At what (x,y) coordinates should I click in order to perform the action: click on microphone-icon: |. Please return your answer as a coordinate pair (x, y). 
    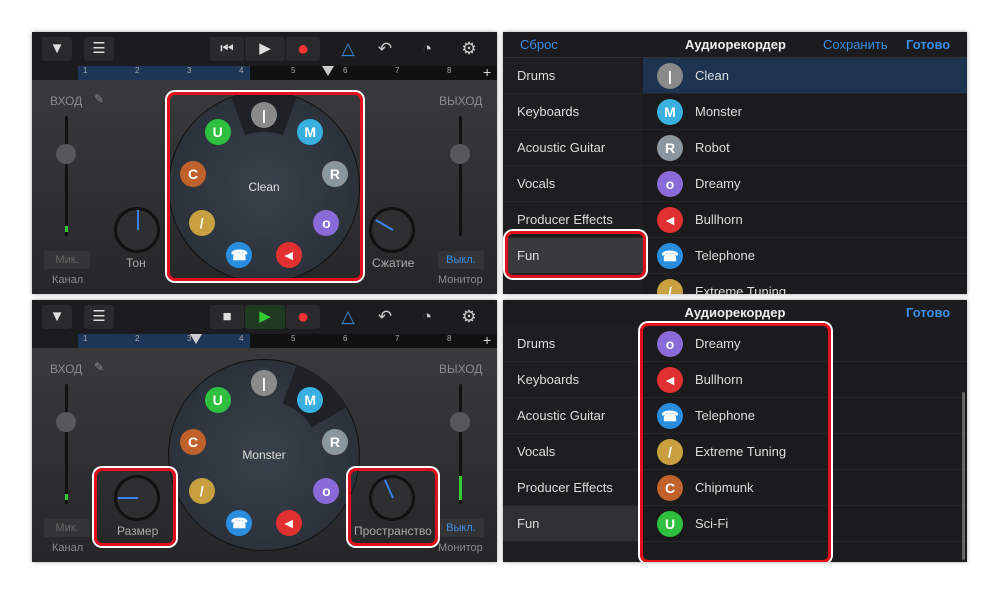
    Looking at the image, I should click on (670, 76).